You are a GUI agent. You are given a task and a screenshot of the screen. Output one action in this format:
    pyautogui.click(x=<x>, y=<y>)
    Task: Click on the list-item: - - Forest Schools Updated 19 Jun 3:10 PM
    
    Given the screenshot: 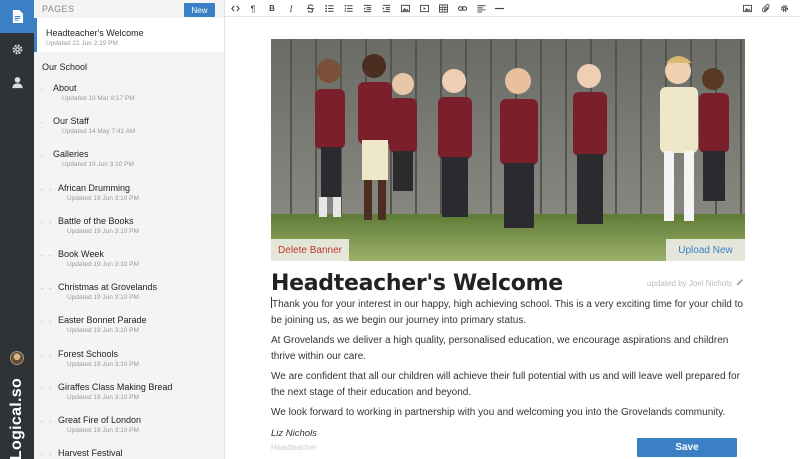 What is the action you would take?
    pyautogui.click(x=129, y=360)
    